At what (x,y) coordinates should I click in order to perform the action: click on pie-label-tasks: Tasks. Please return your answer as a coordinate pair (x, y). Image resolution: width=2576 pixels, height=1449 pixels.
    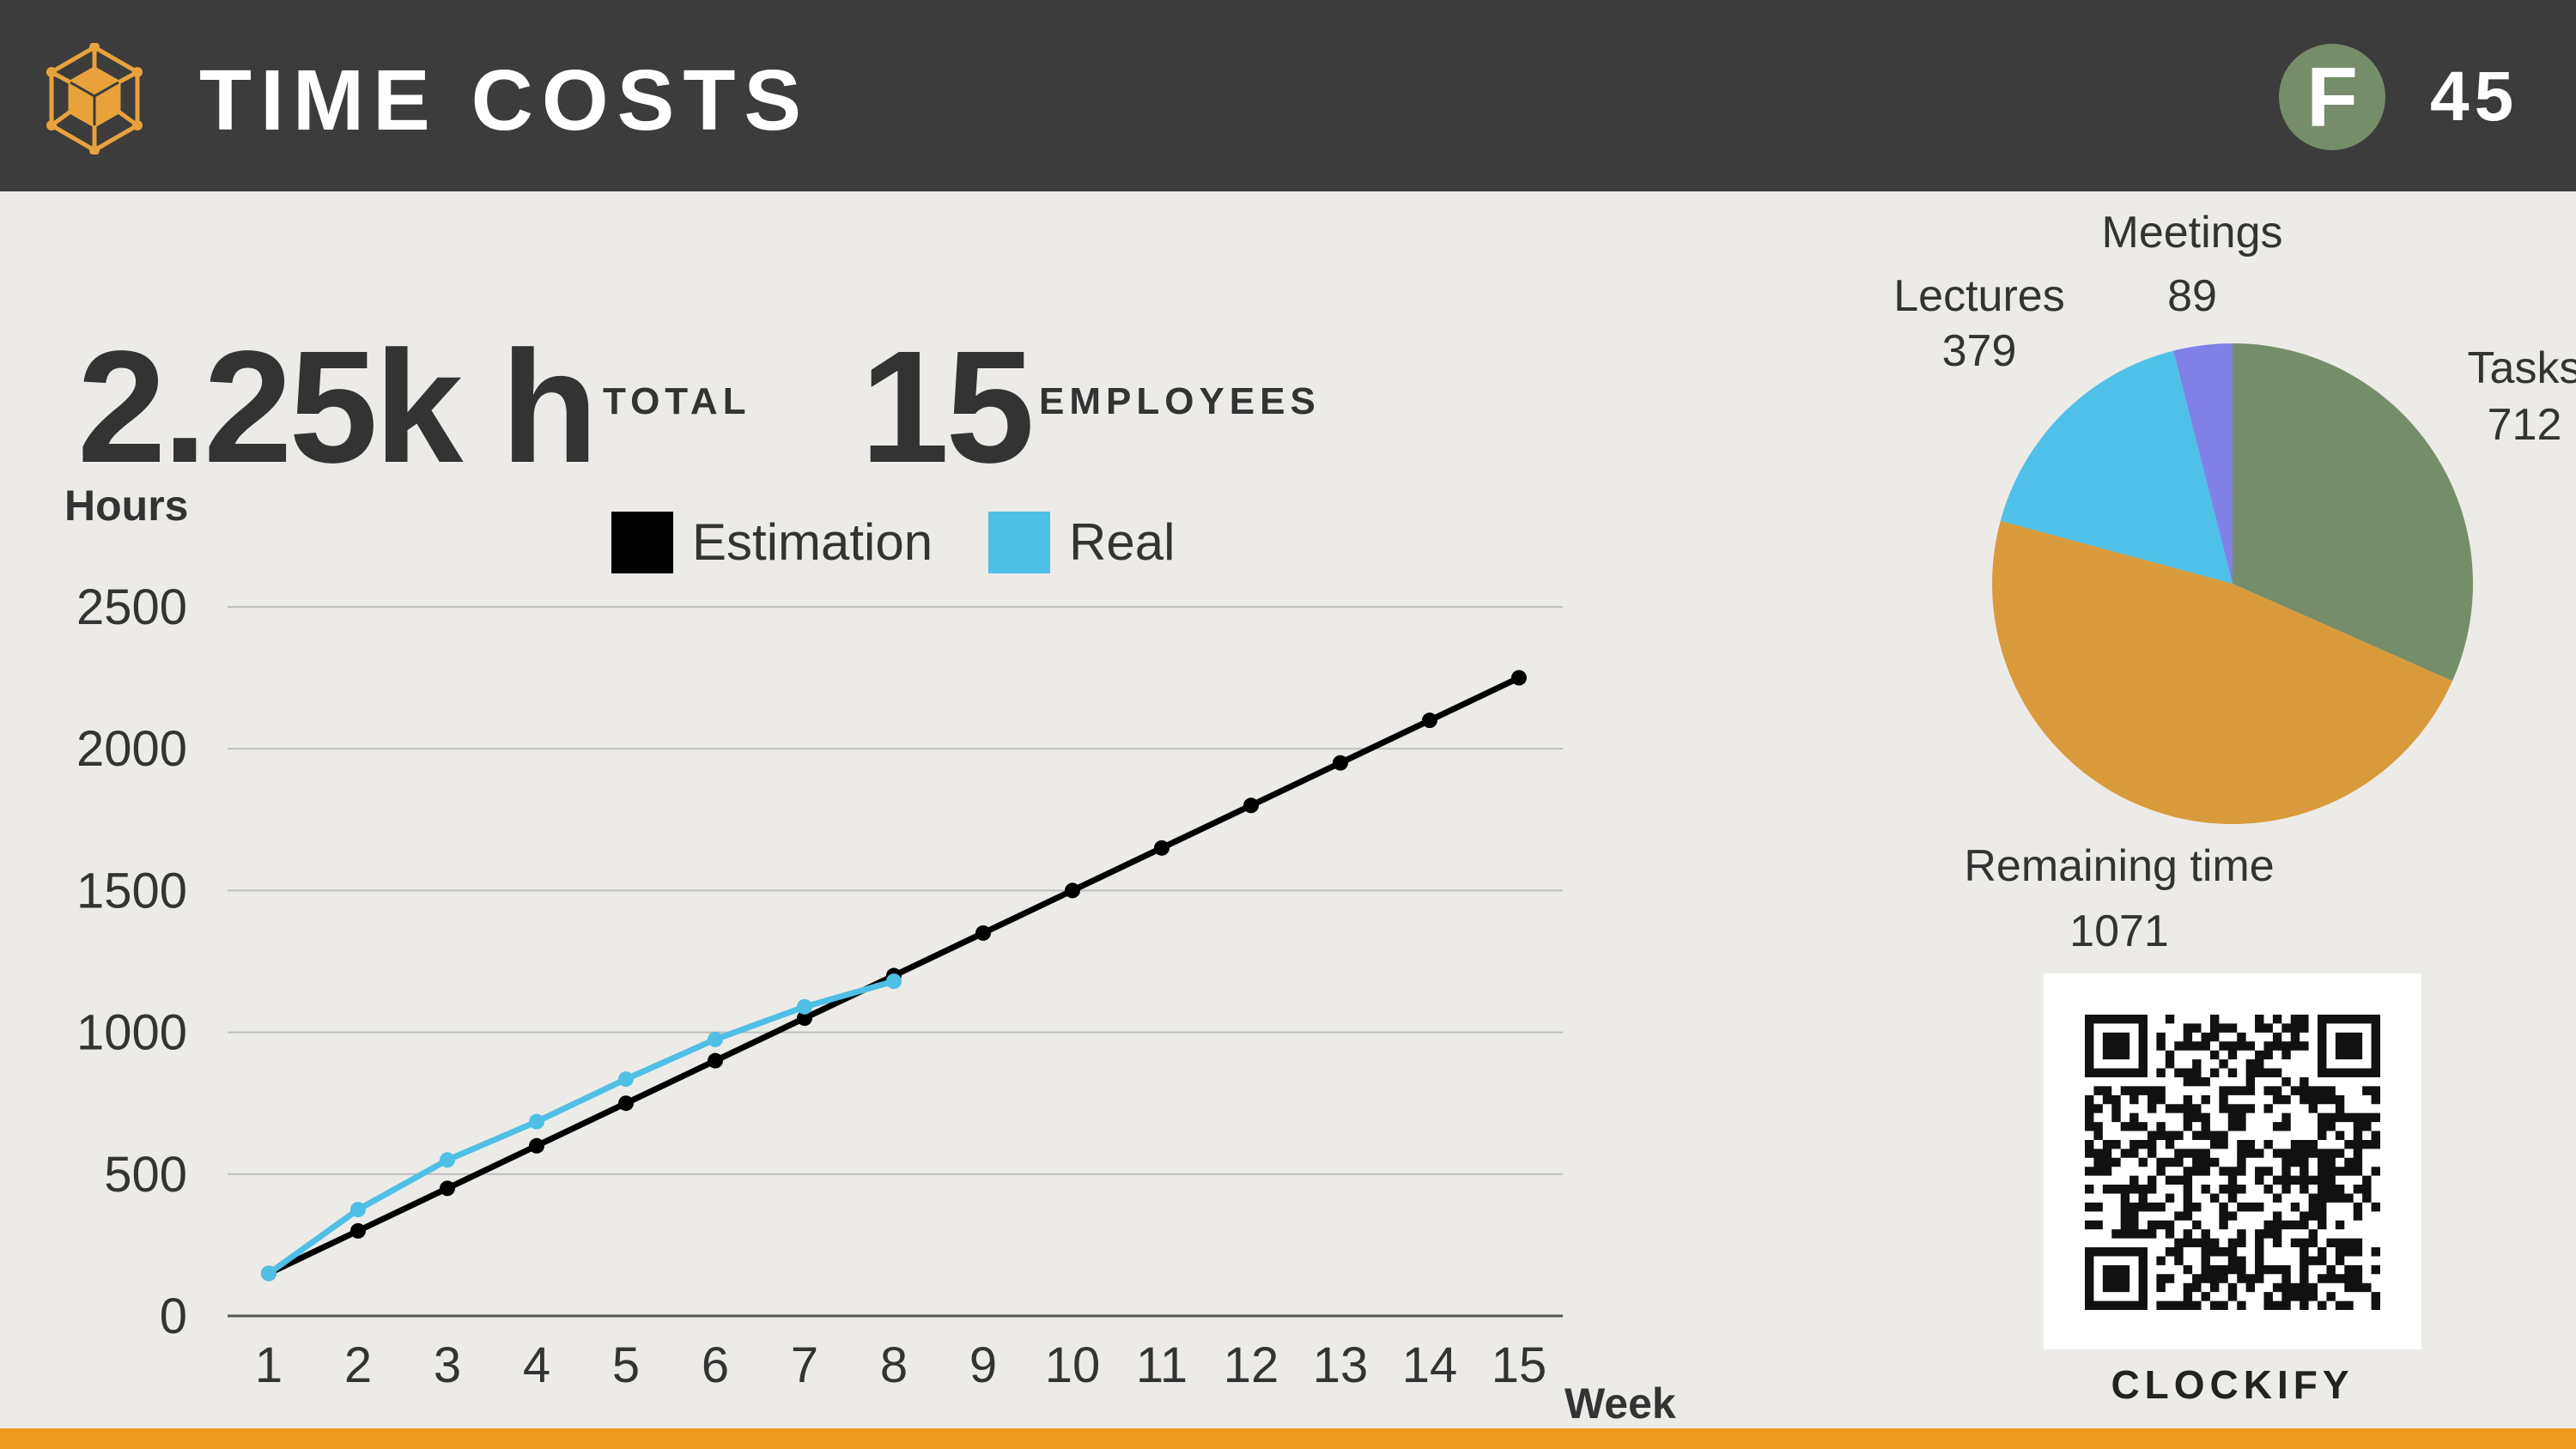
    Looking at the image, I should click on (2522, 368).